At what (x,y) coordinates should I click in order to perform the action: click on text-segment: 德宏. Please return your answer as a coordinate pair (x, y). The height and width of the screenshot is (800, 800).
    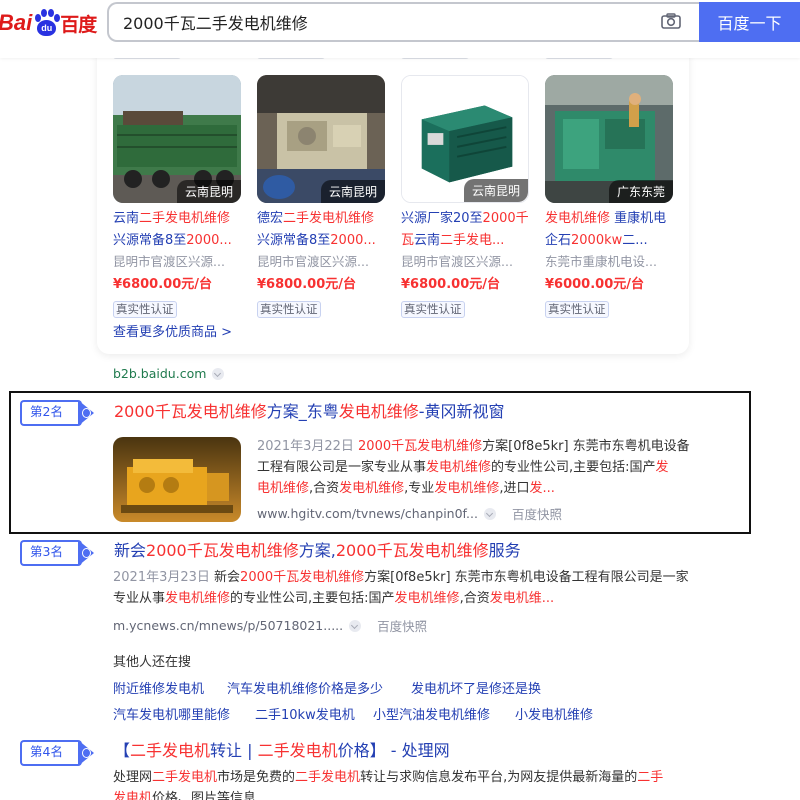
    Looking at the image, I should click on (270, 218).